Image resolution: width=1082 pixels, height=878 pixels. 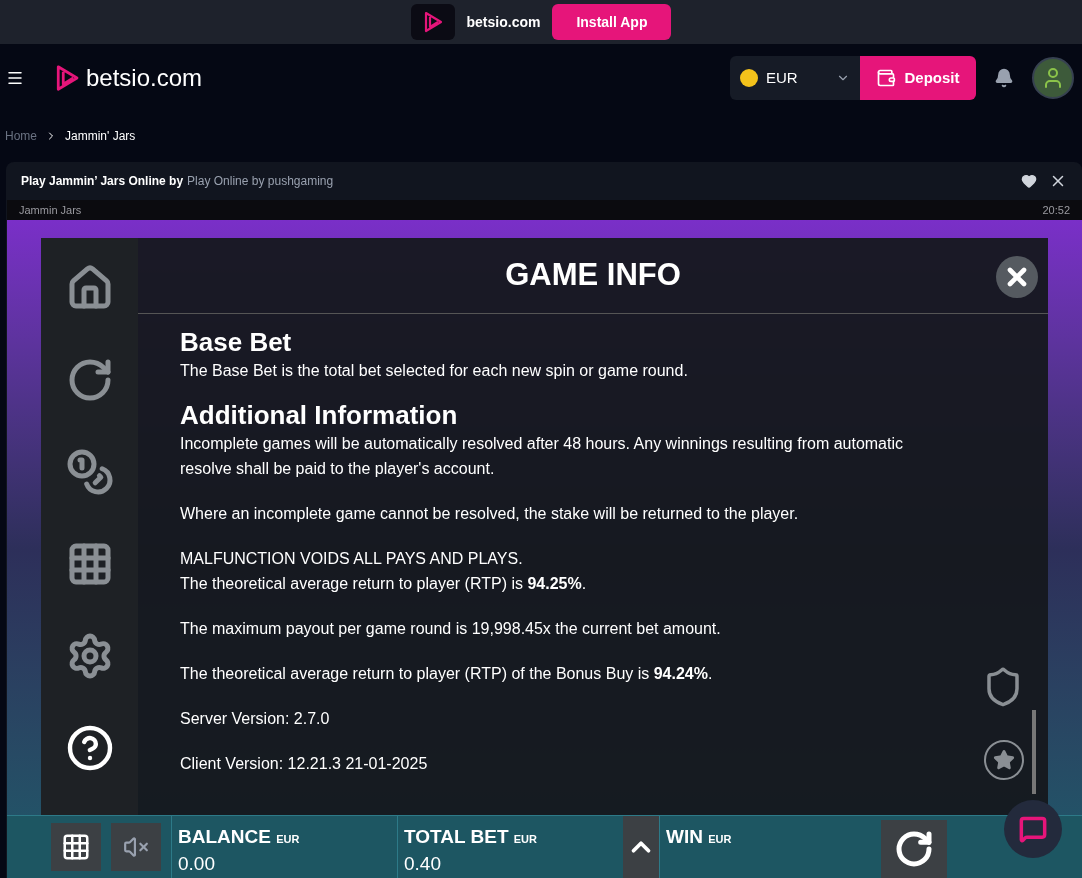 I want to click on avatar, so click(x=1053, y=78).